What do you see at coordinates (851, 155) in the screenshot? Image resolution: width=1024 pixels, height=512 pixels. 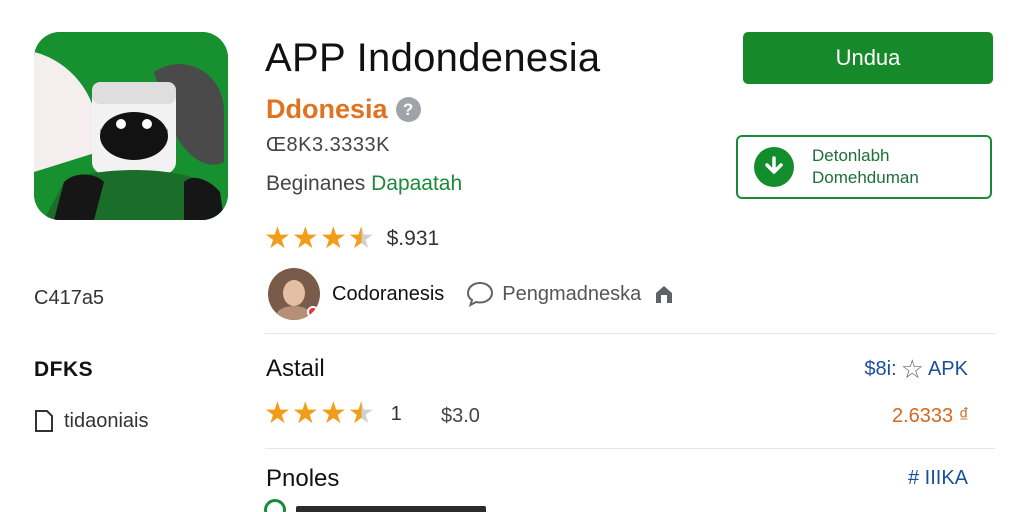 I see `download-label-line1: Detonlabh` at bounding box center [851, 155].